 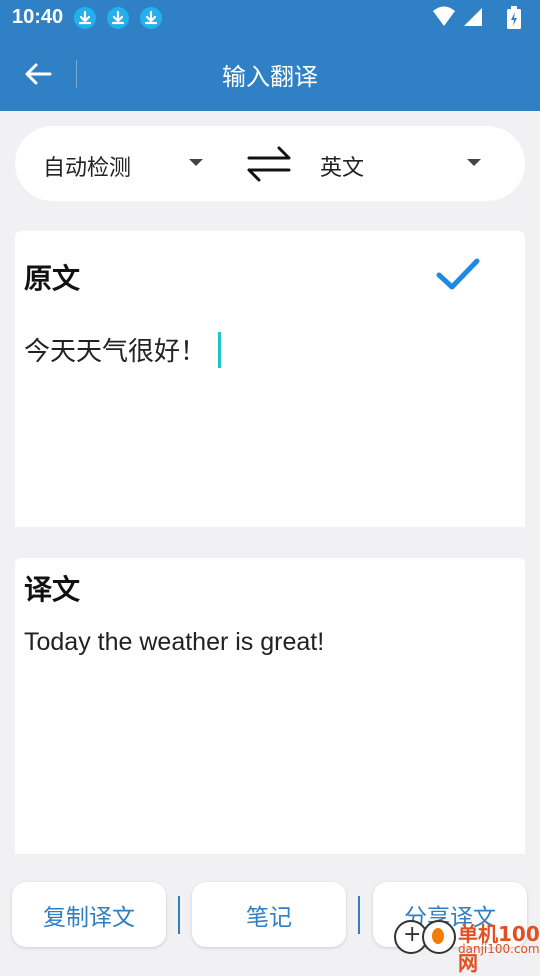 What do you see at coordinates (499, 949) in the screenshot?
I see `watermark-url: danji100.com` at bounding box center [499, 949].